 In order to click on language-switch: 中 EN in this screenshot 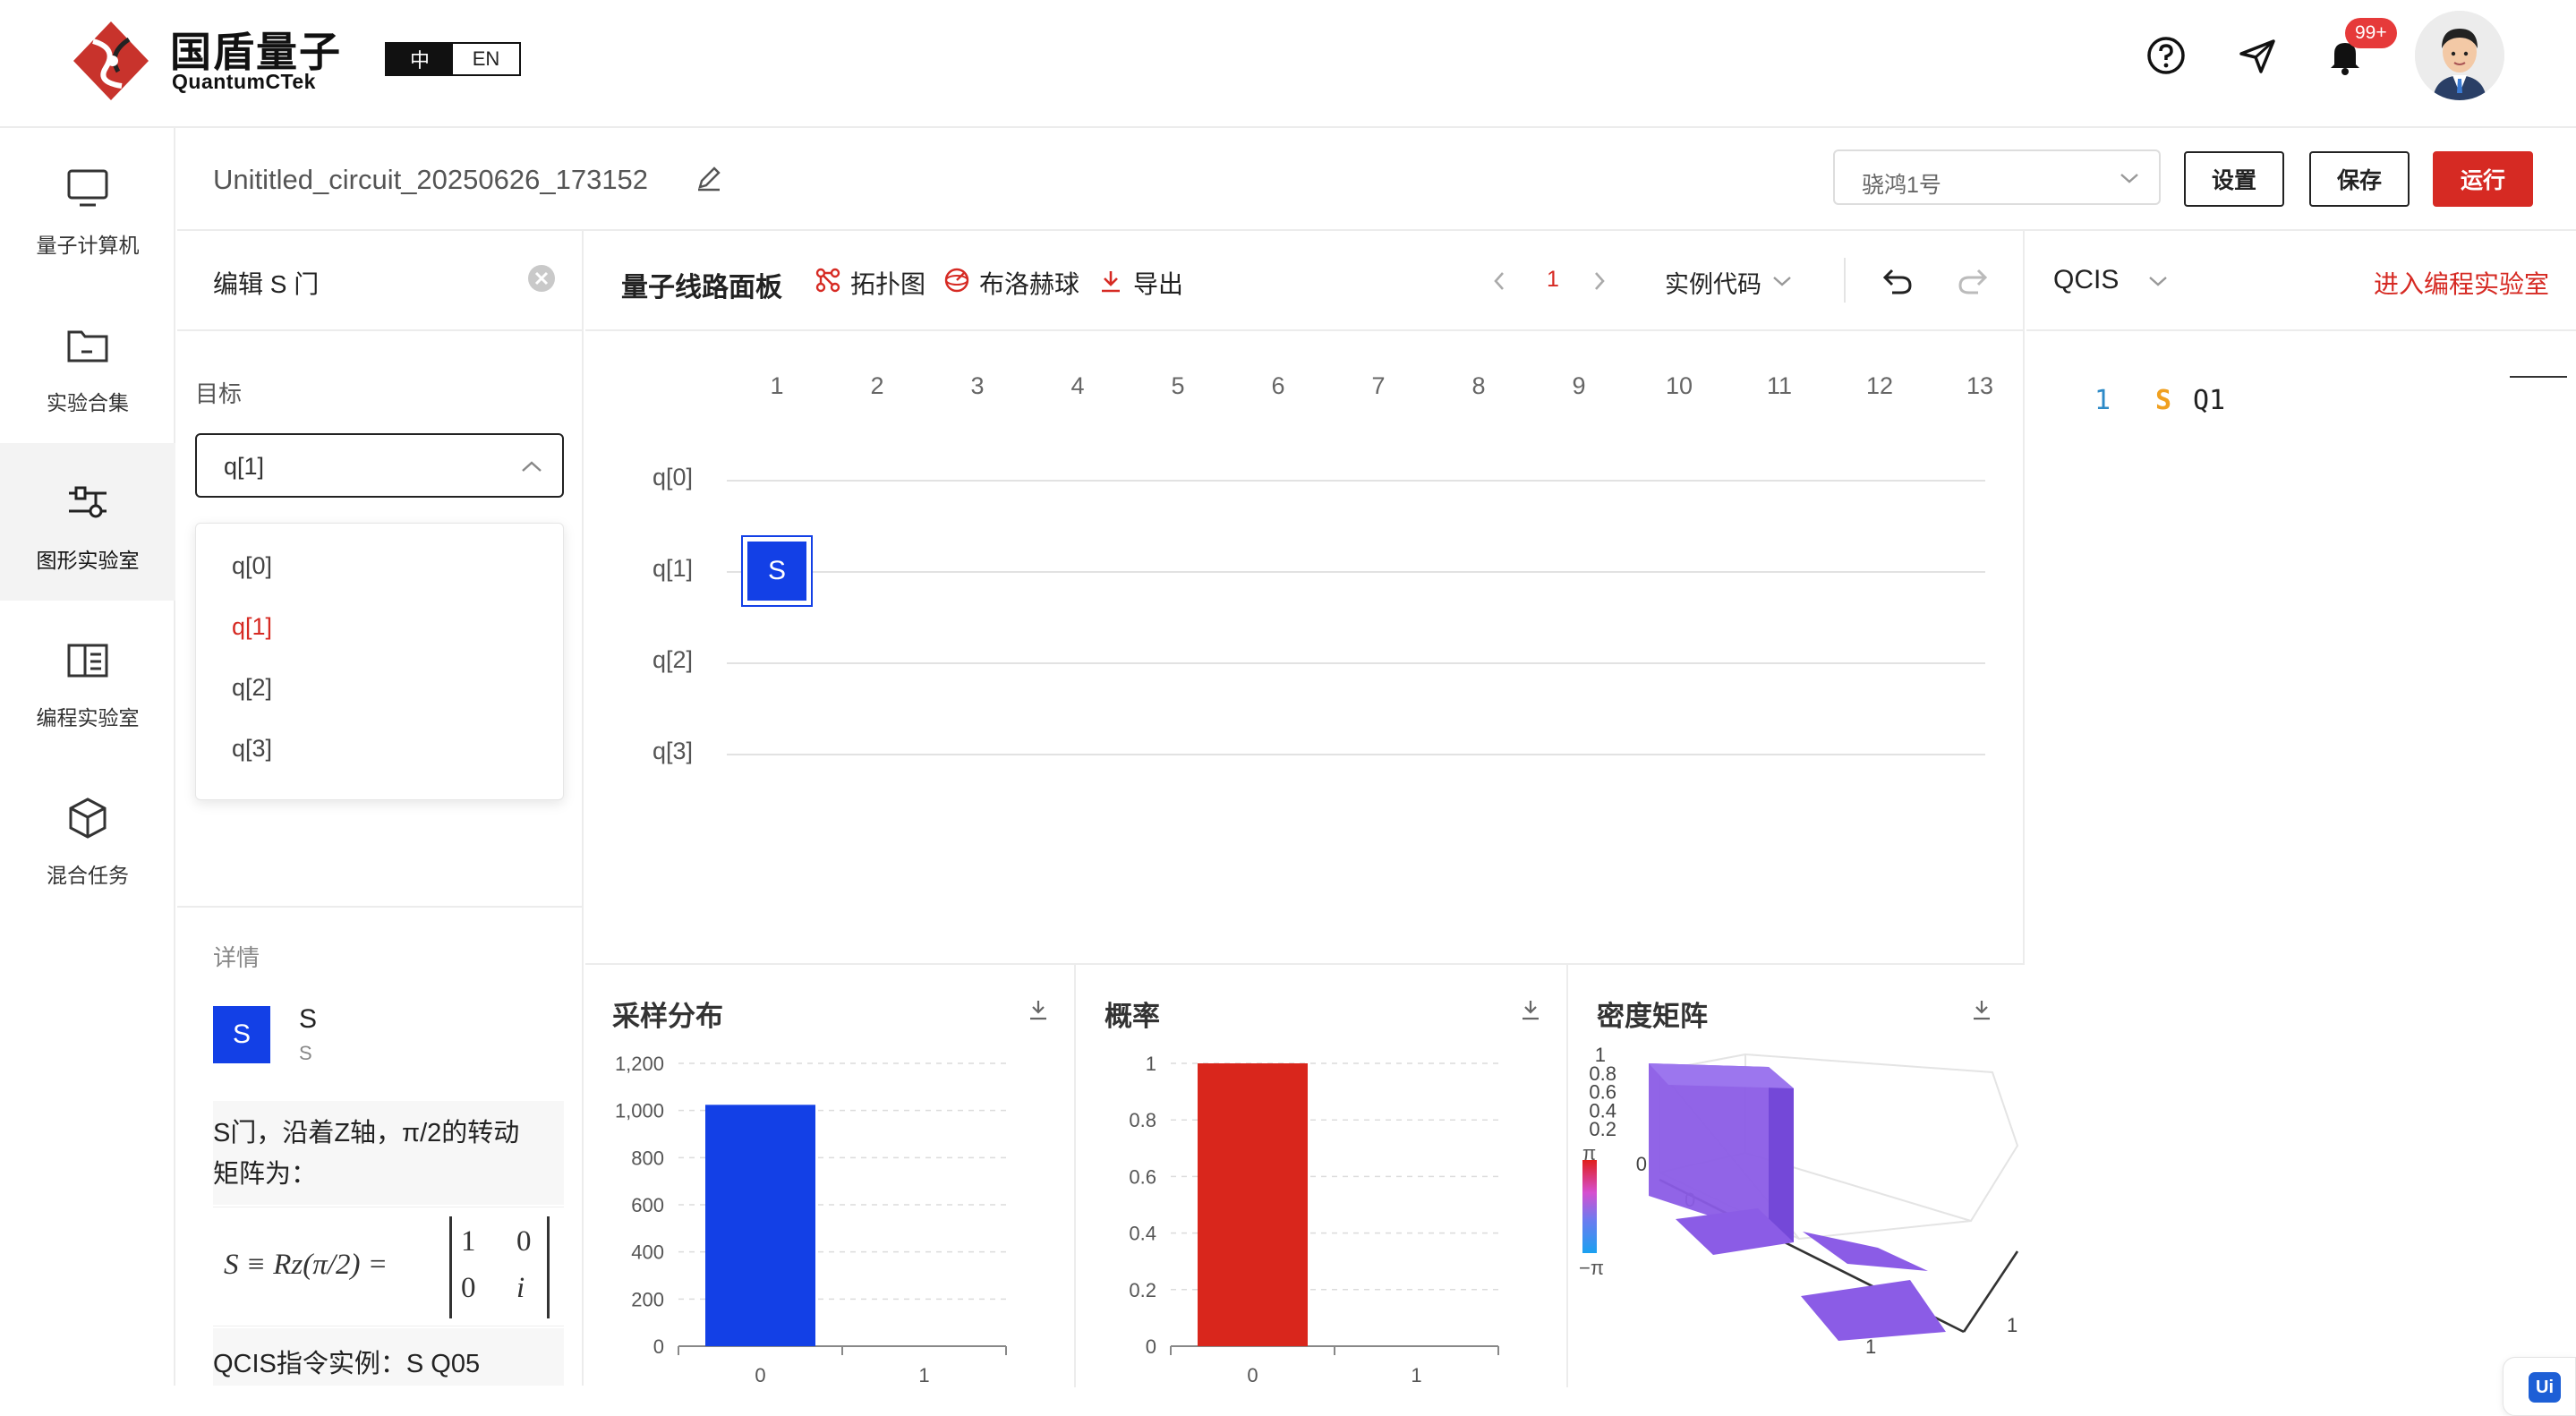, I will do `click(453, 59)`.